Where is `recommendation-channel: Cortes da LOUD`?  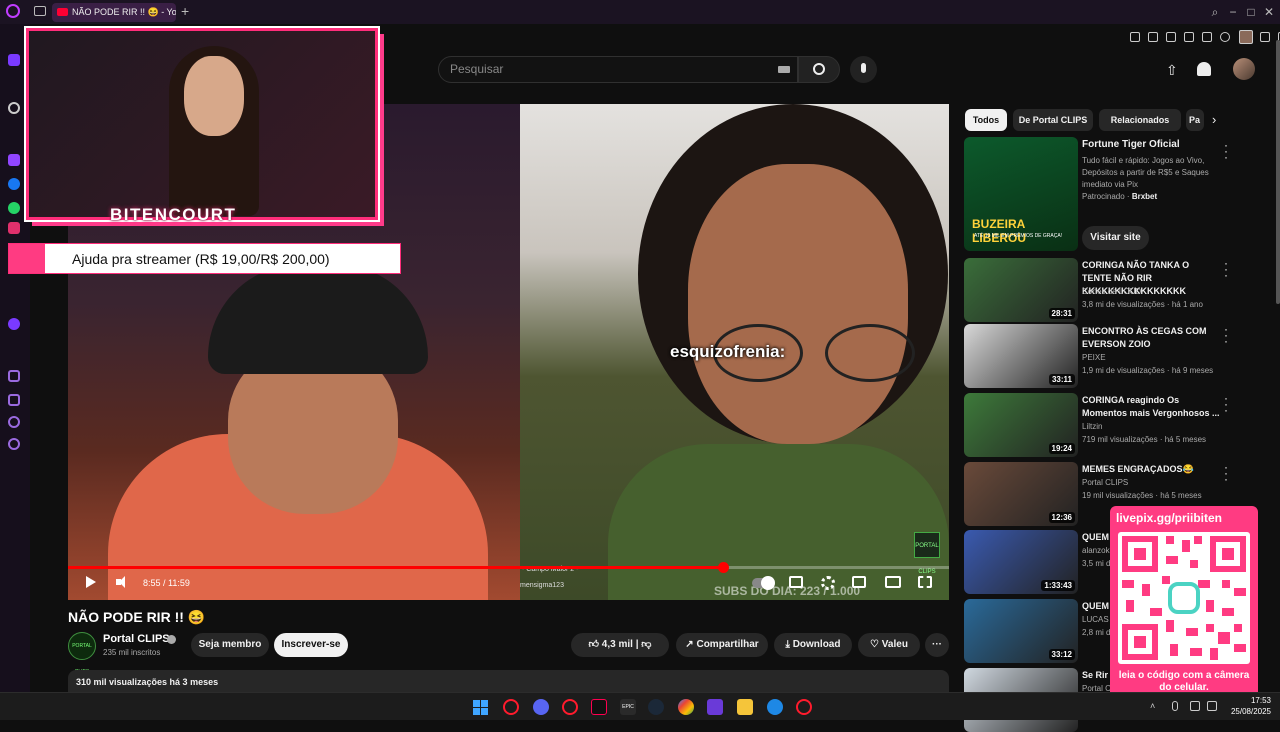
recommendation-channel: Cortes da LOUD is located at coordinates (1111, 291).